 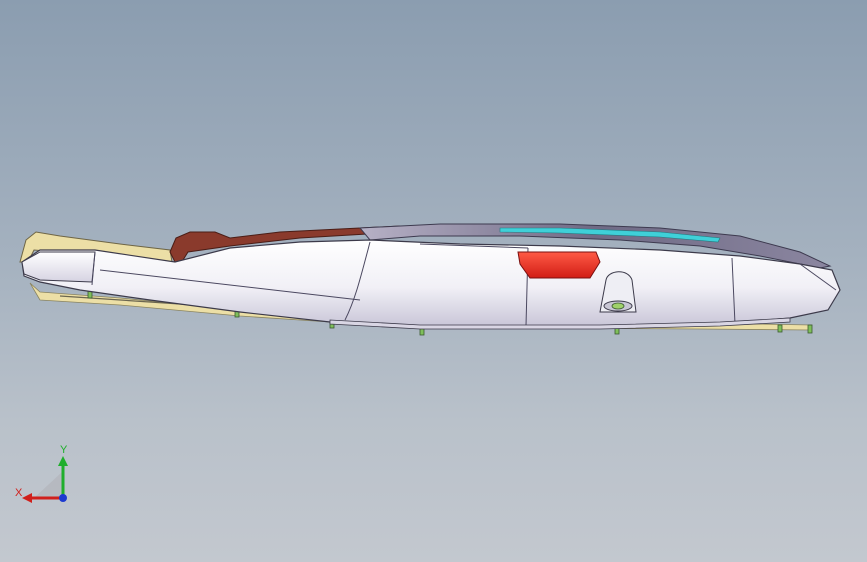 What do you see at coordinates (63, 498) in the screenshot?
I see `z-axis-dot` at bounding box center [63, 498].